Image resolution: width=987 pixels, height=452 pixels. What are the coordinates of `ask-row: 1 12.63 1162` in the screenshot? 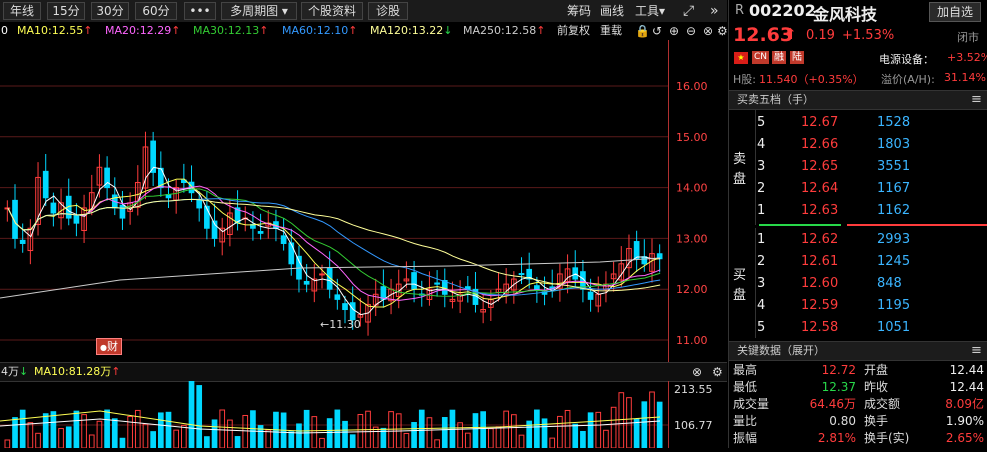 It's located at (858, 211).